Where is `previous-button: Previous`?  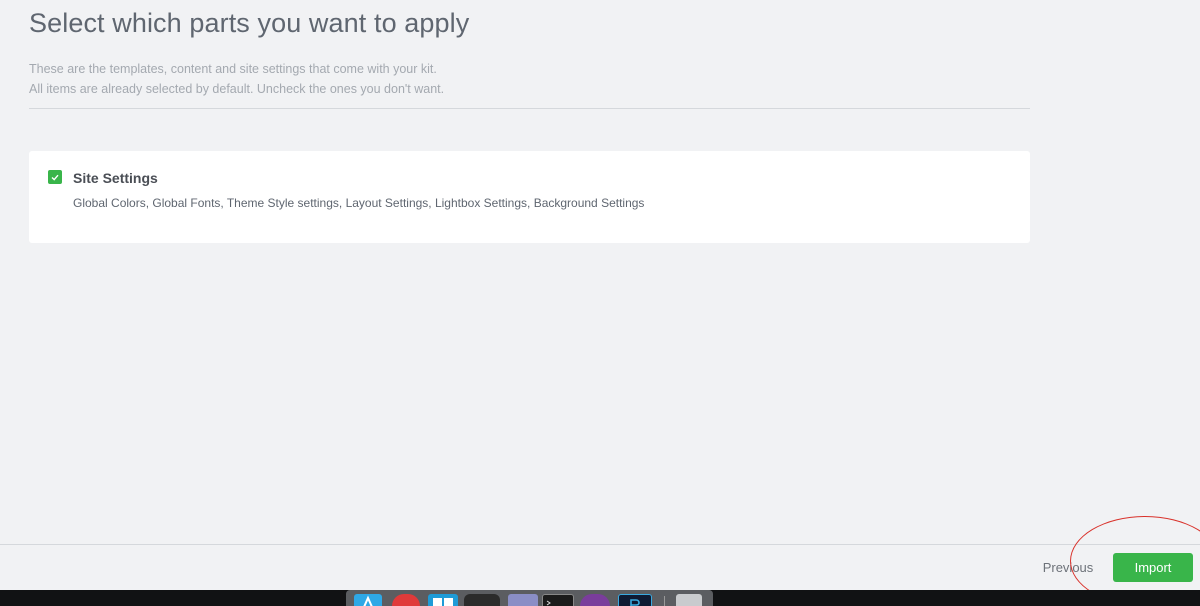
previous-button: Previous is located at coordinates (1068, 567).